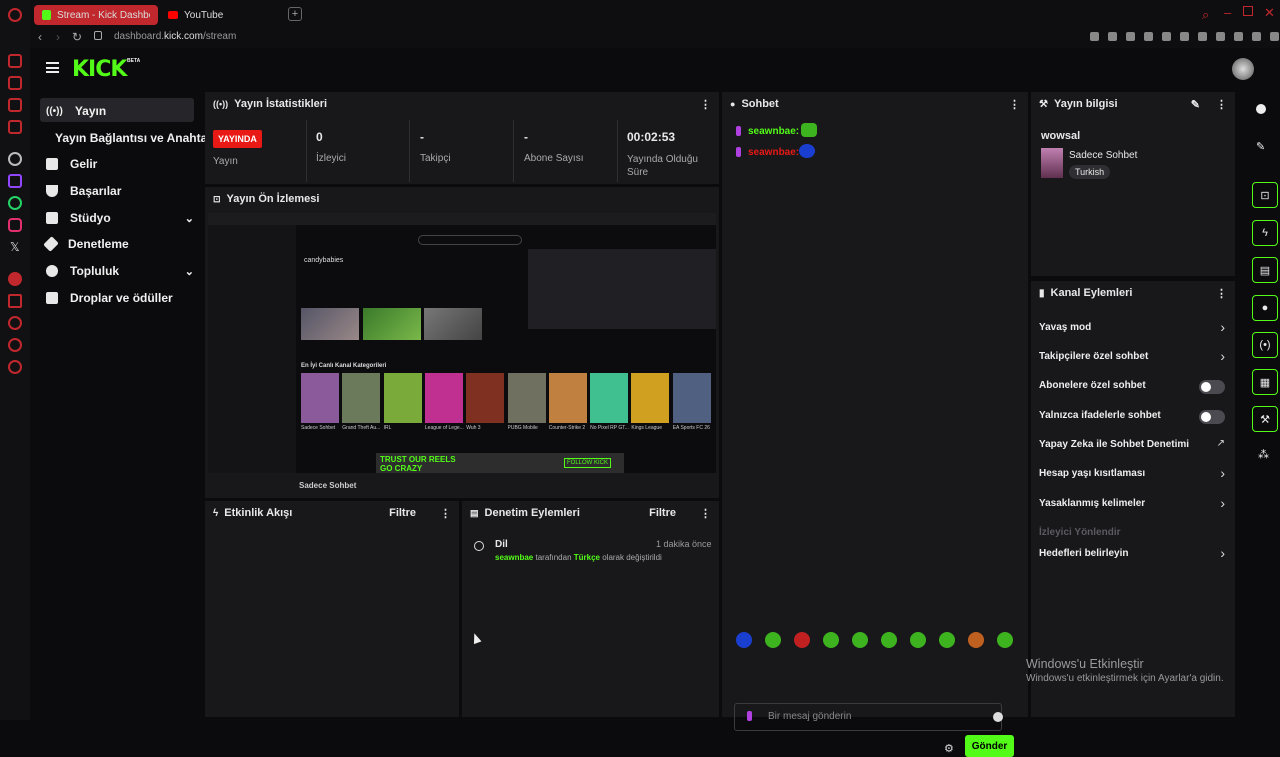  Describe the element at coordinates (77, 37) in the screenshot. I see `reload-icon: ↻` at that location.